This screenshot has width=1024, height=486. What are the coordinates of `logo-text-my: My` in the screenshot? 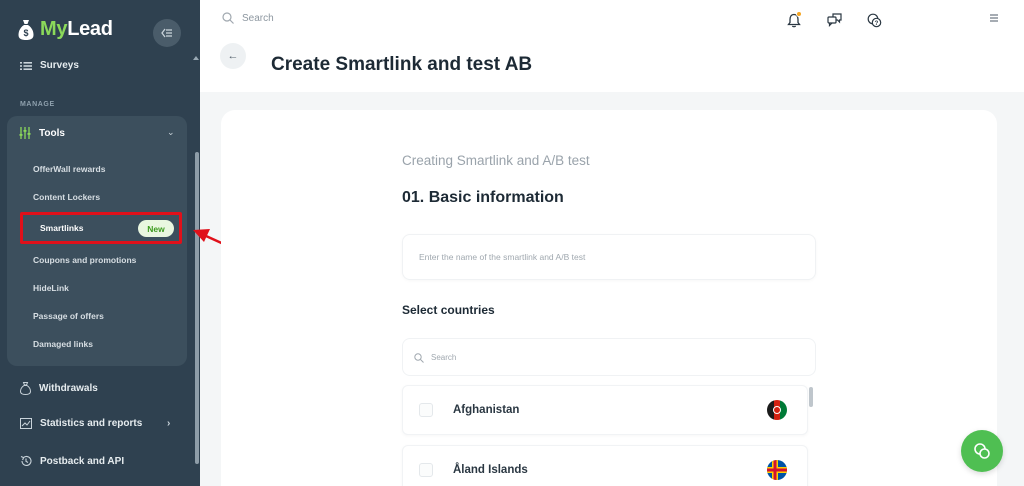 It's located at (54, 29).